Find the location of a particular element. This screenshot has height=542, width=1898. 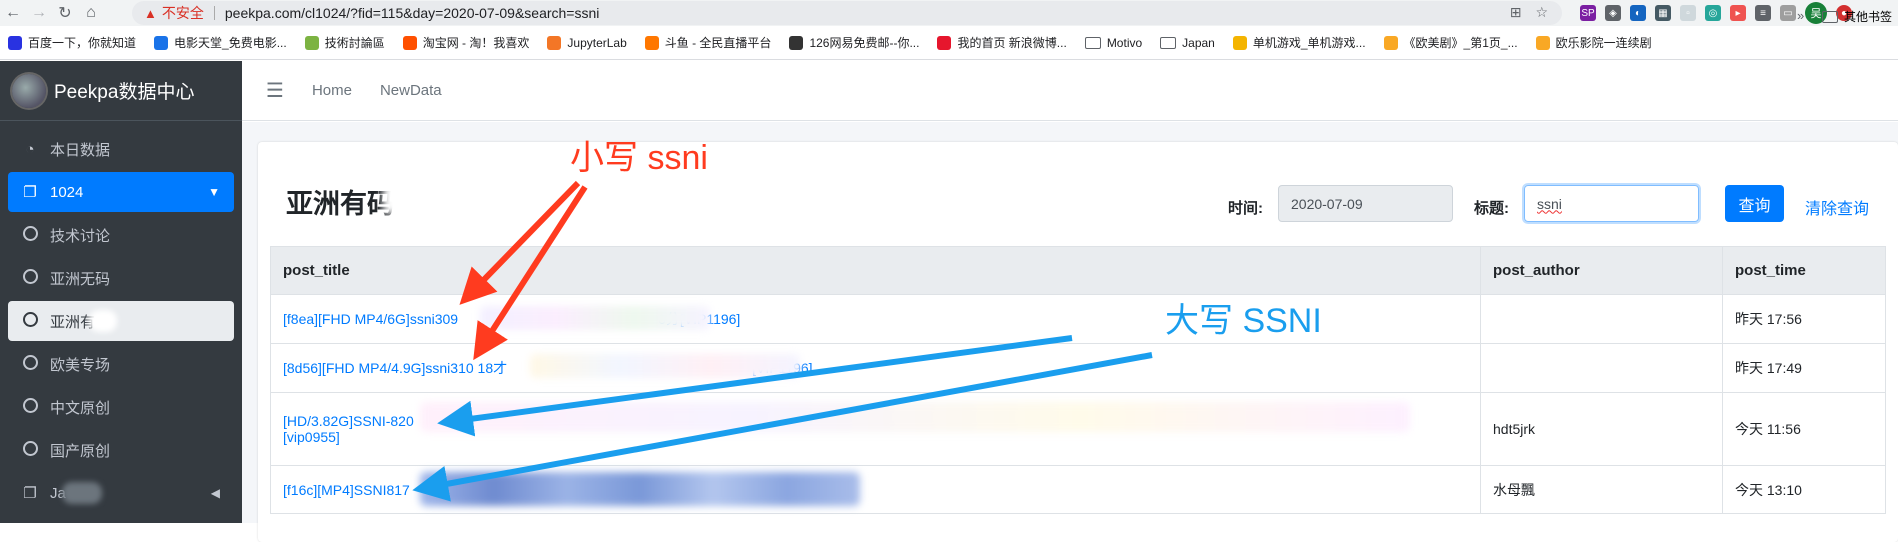

bookmark-item: Japan is located at coordinates (1187, 43).